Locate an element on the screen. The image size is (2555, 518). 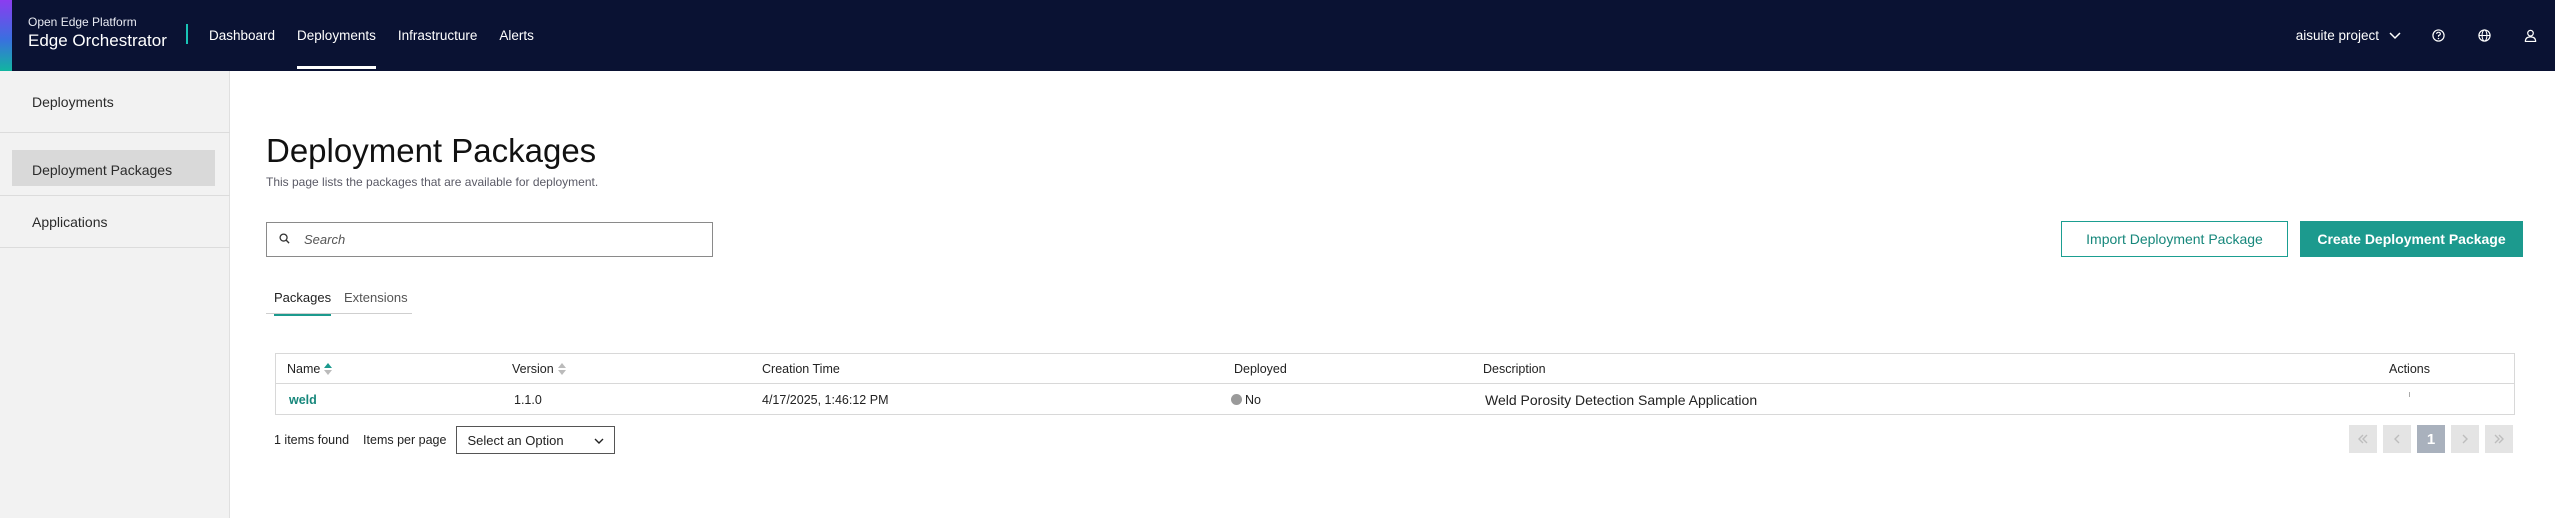
double-chevron-left-icon is located at coordinates (2363, 439).